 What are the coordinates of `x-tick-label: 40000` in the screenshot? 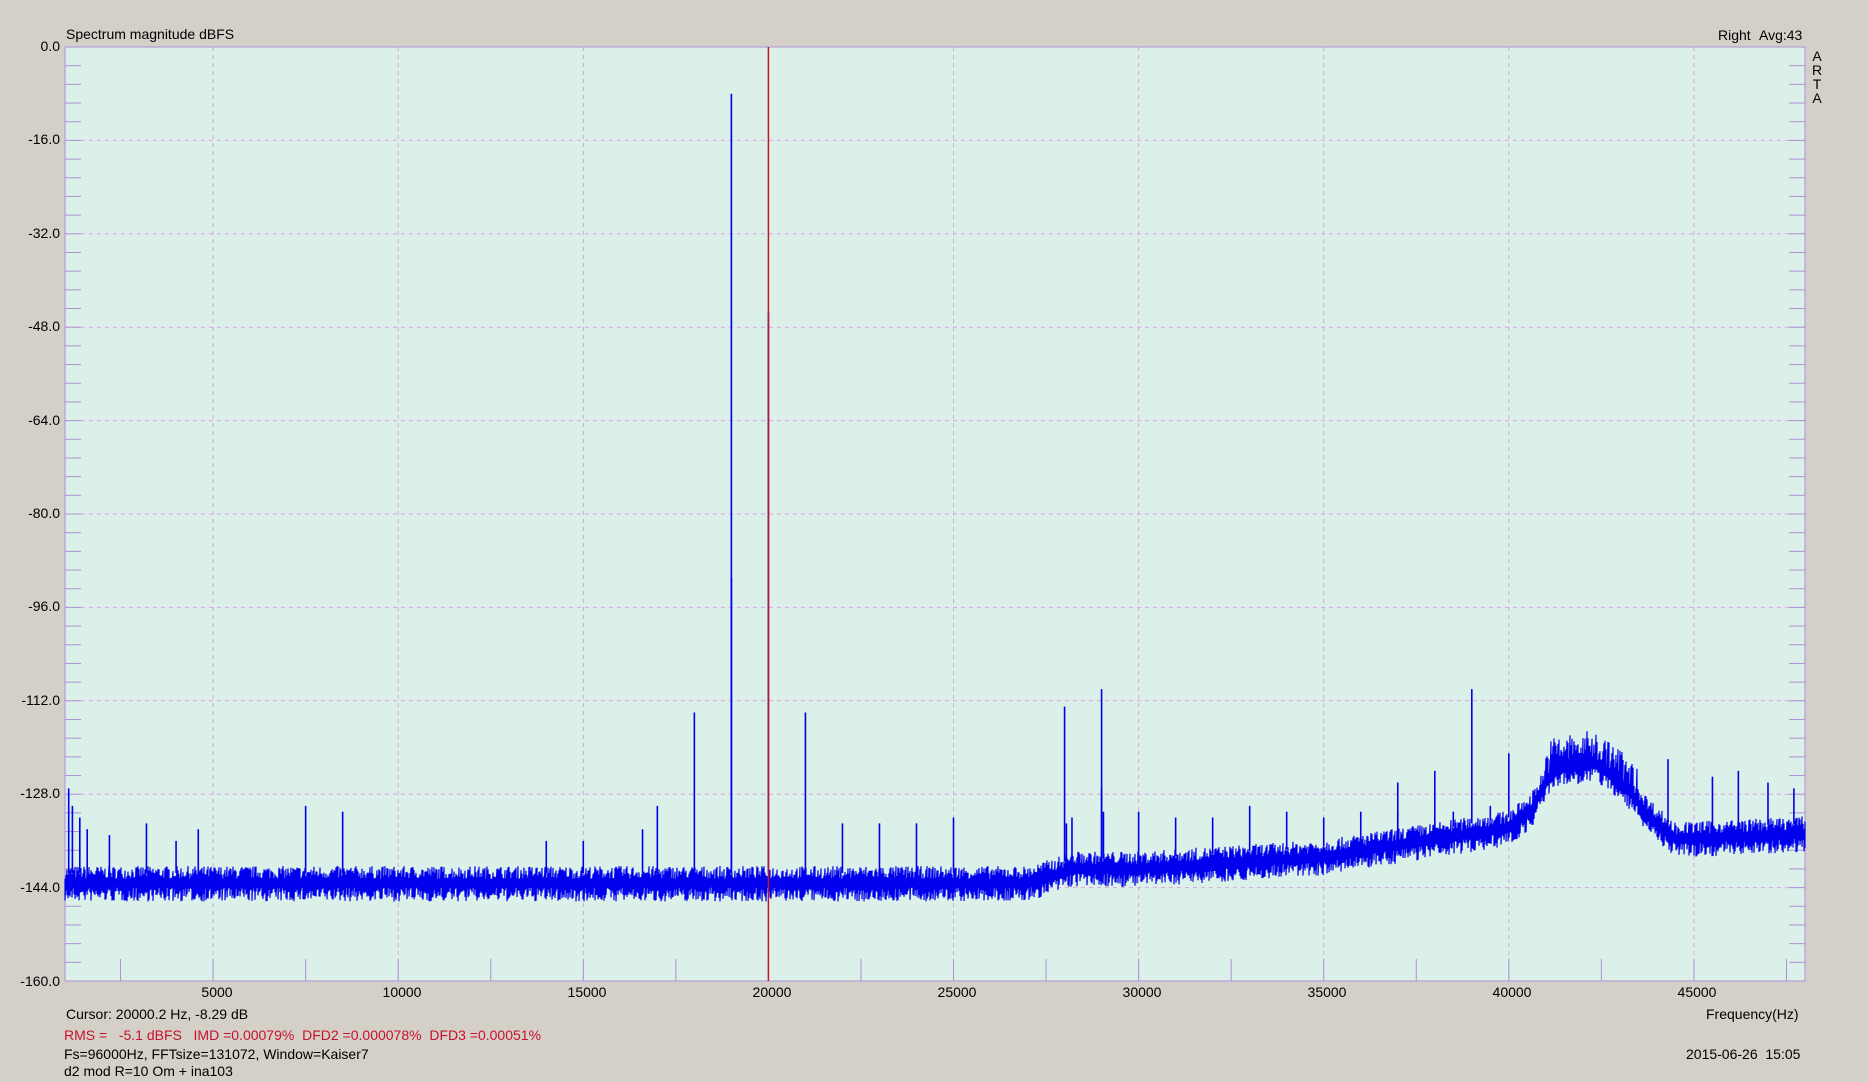 It's located at (1512, 992).